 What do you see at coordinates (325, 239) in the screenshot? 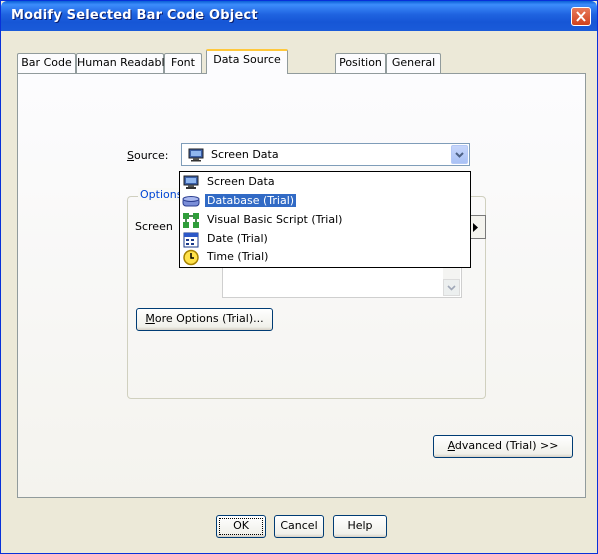
I see `dropdown-item-date: Date (Trial)` at bounding box center [325, 239].